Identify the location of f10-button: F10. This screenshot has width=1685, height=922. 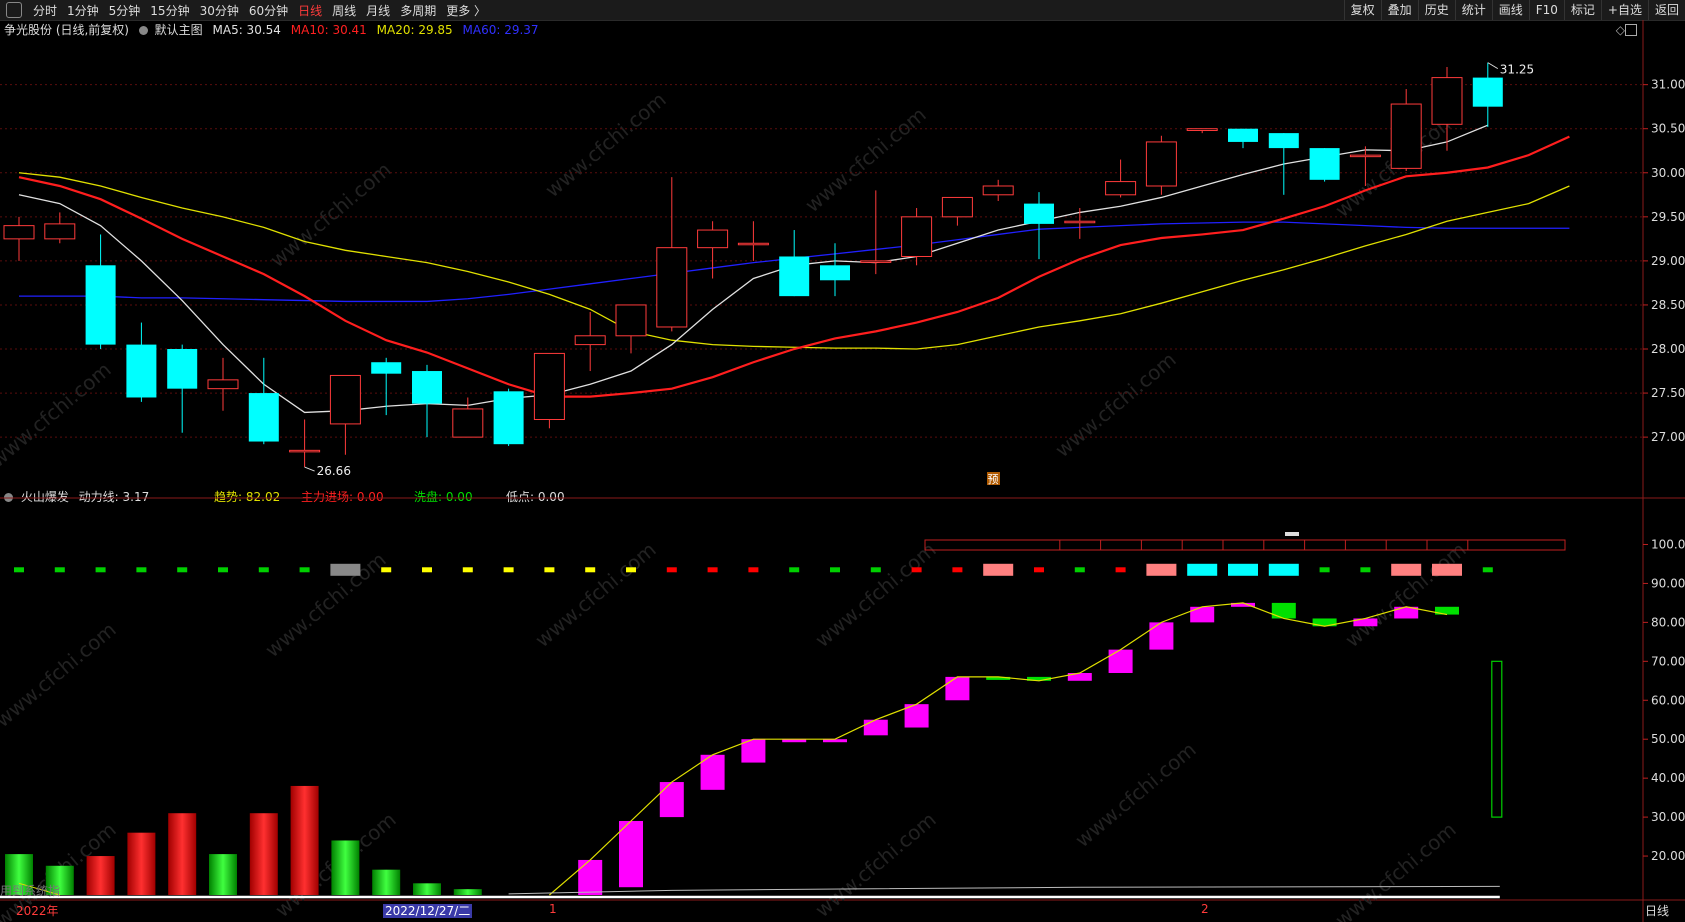
(1546, 10).